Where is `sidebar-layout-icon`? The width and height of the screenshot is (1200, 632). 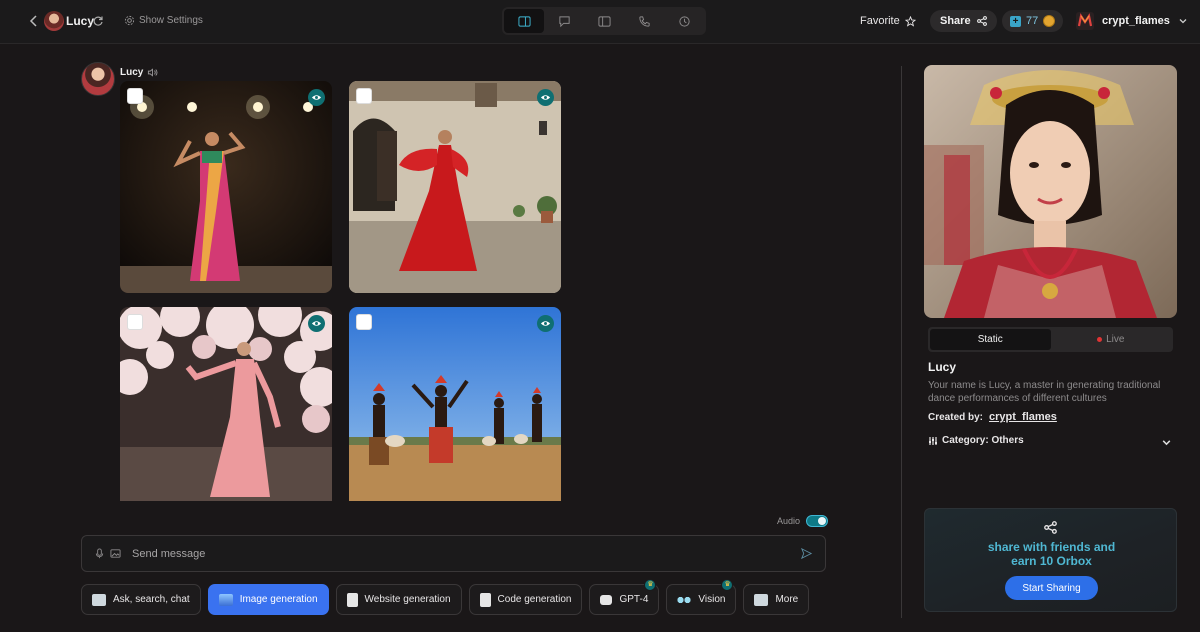 sidebar-layout-icon is located at coordinates (604, 21).